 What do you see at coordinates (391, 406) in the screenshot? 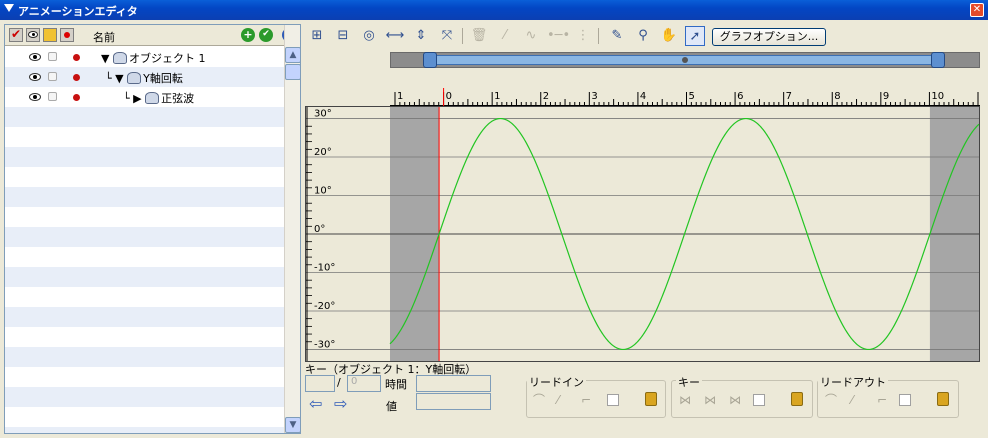
I see `value-label: 値` at bounding box center [391, 406].